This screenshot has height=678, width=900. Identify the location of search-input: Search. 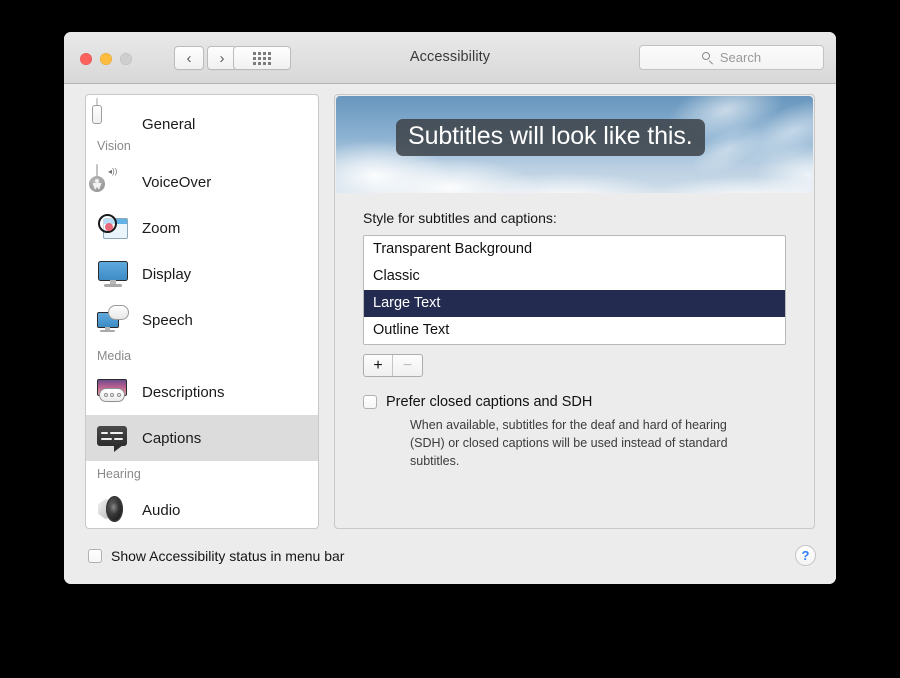
(731, 57).